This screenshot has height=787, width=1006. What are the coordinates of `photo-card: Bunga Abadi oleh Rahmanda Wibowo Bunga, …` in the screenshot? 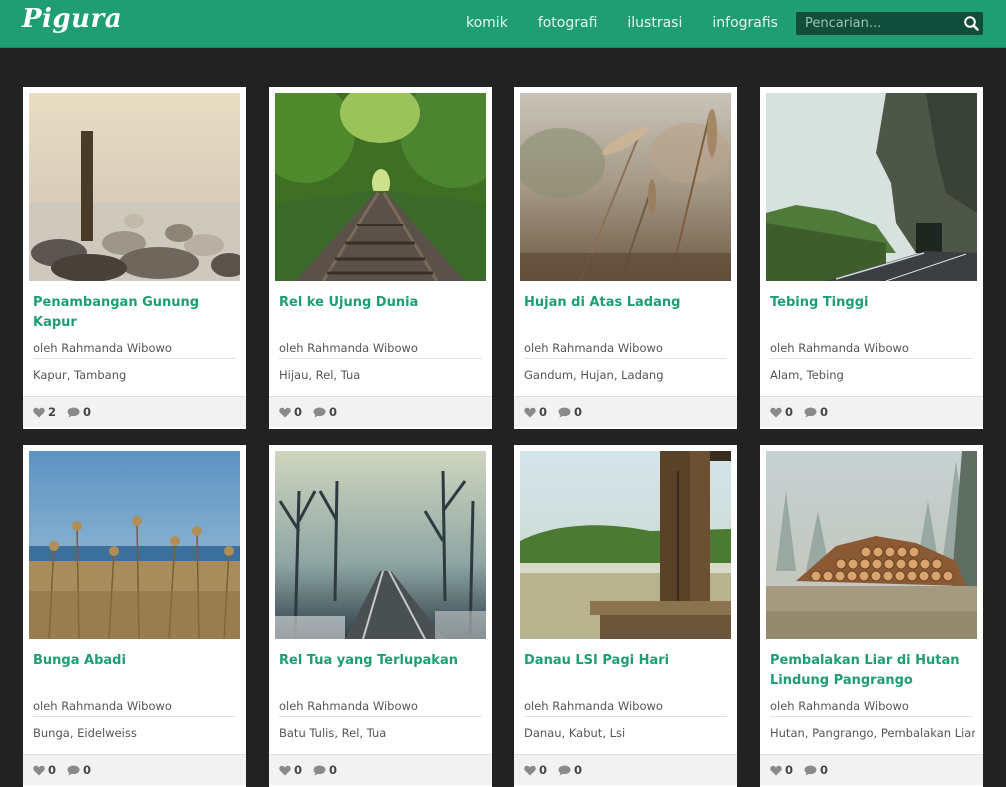 It's located at (134, 616).